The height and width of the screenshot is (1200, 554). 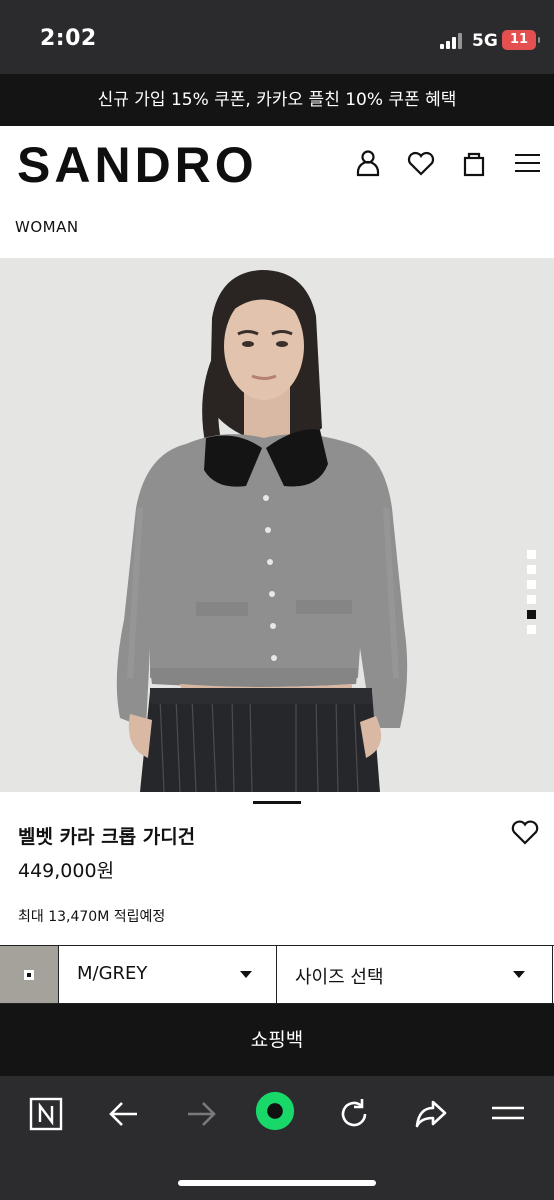 What do you see at coordinates (525, 832) in the screenshot?
I see `wishlist-heart-icon` at bounding box center [525, 832].